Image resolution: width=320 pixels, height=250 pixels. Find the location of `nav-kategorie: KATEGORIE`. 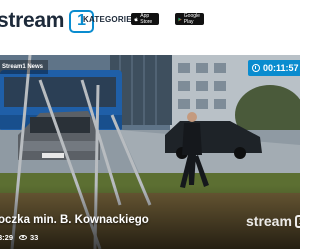

nav-kategorie: KATEGORIE is located at coordinates (107, 19).